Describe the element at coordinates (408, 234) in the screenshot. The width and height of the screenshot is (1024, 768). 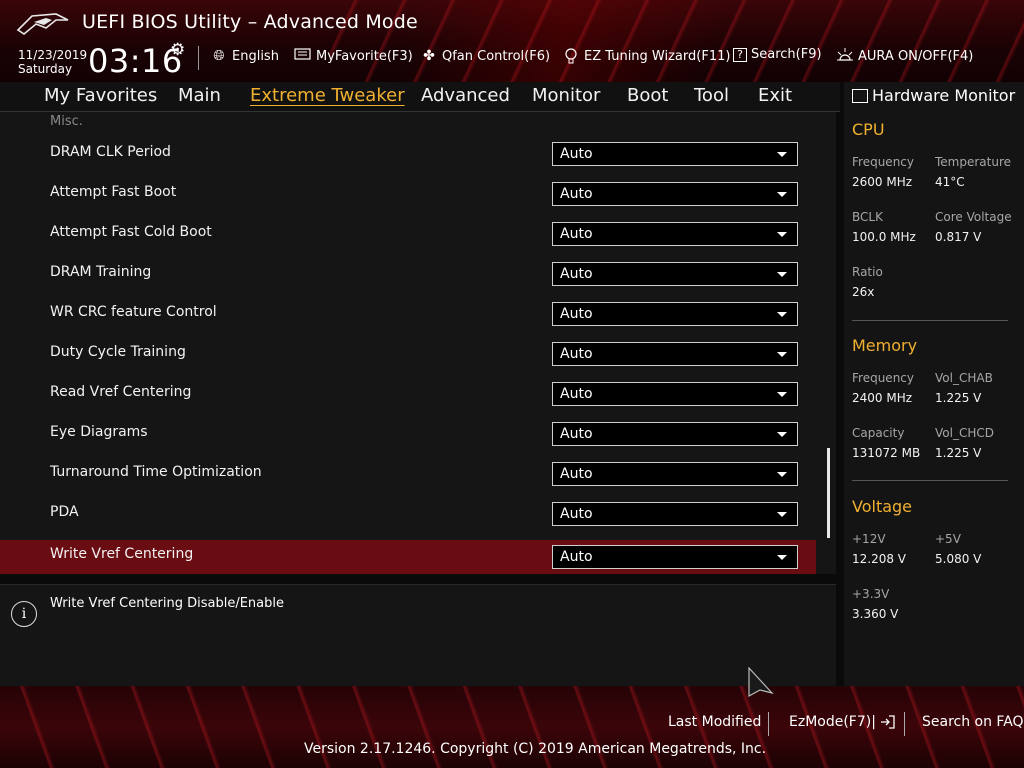
I see `setting-row: Attempt Fast Cold Boot Auto` at that location.